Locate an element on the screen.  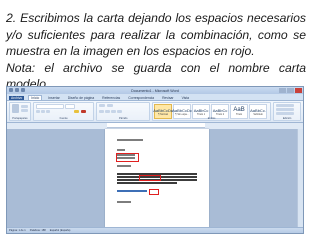
title-bar: Documento1 - Microsoft Word is located at coordinates (155, 90).